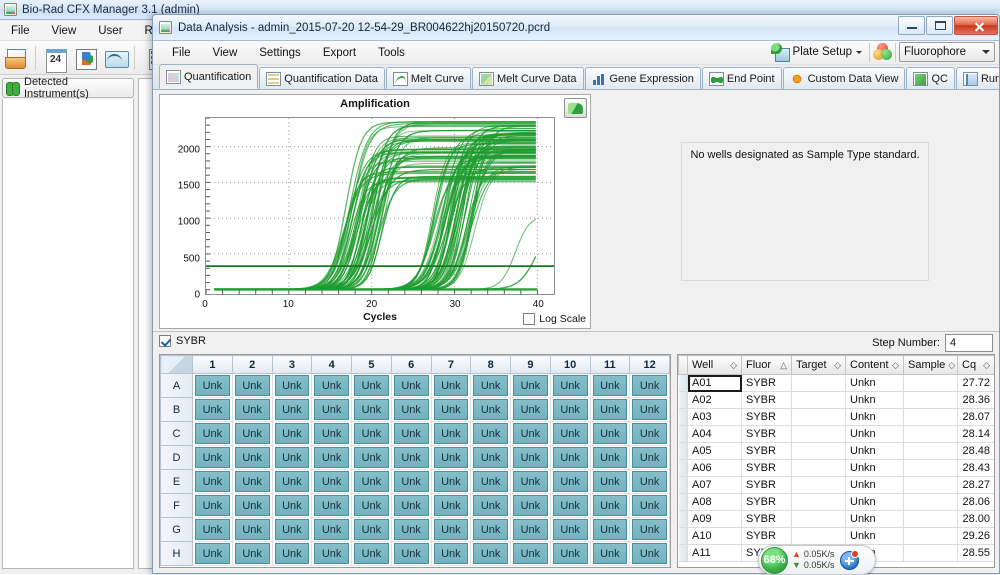 The height and width of the screenshot is (575, 1000). Describe the element at coordinates (714, 434) in the screenshot. I see `well-cell: A04` at that location.